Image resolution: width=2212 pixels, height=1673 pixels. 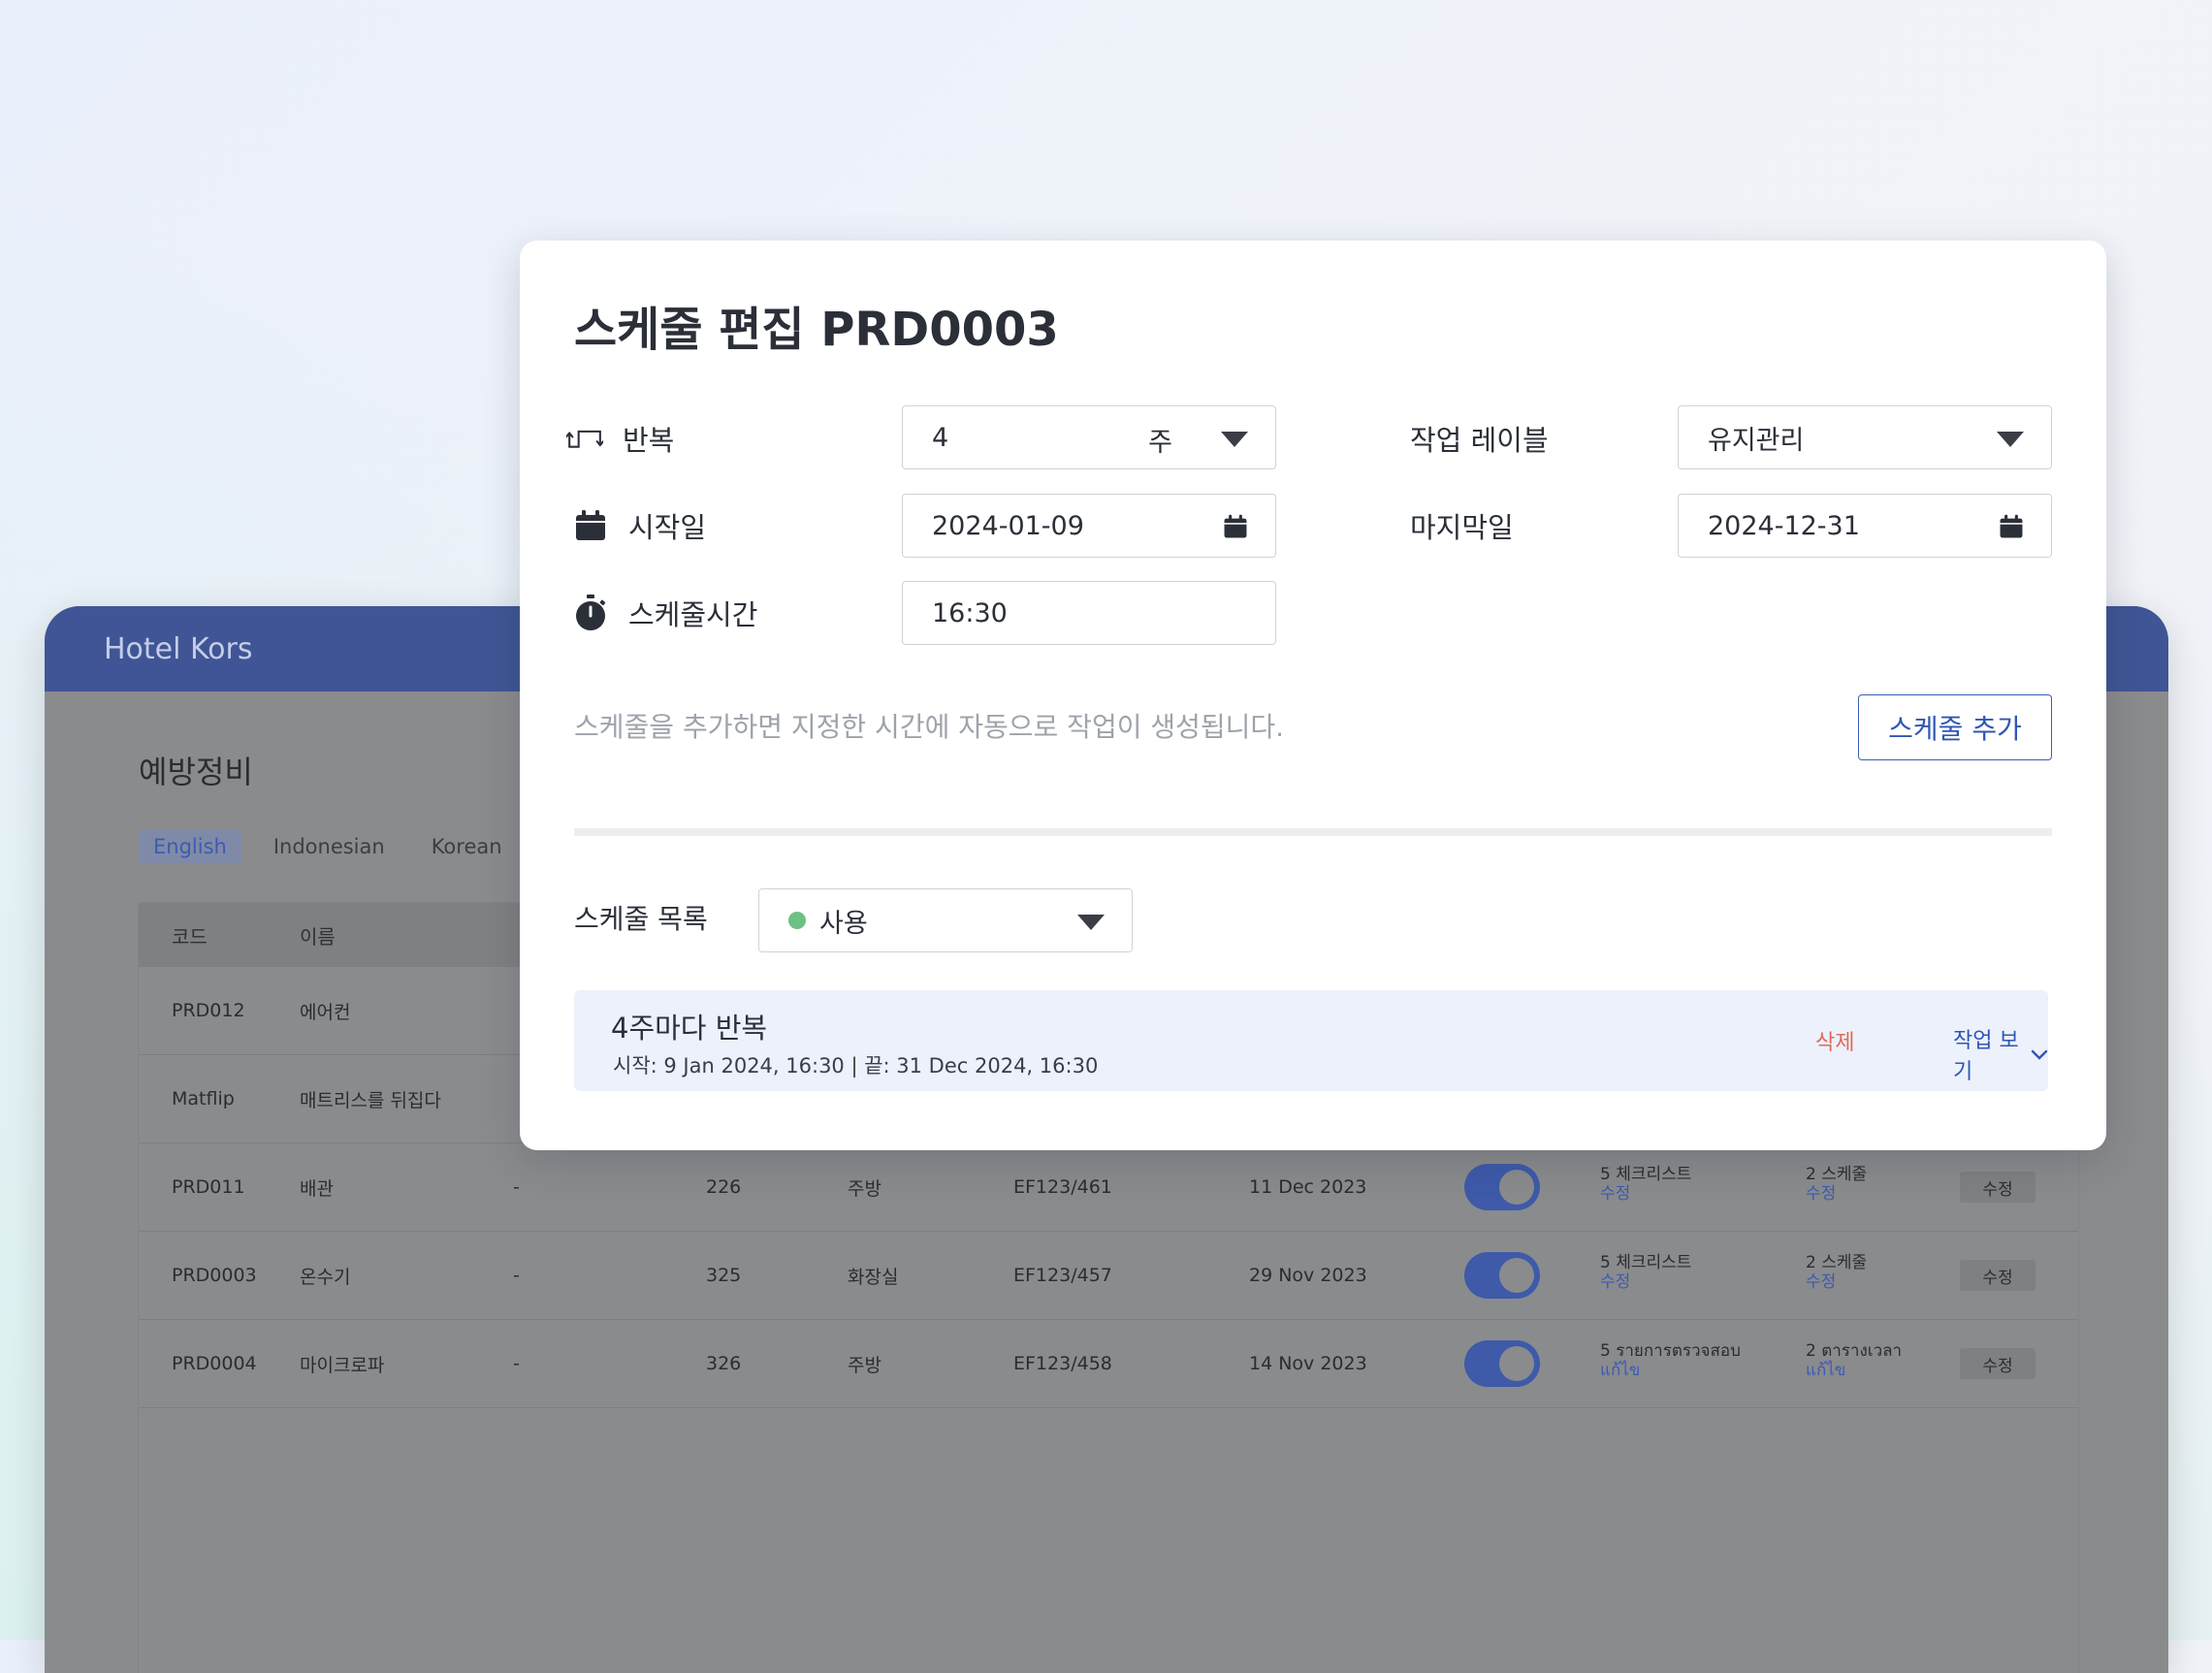 I want to click on checklist-edit-link: แก้ไข, so click(x=1671, y=1371).